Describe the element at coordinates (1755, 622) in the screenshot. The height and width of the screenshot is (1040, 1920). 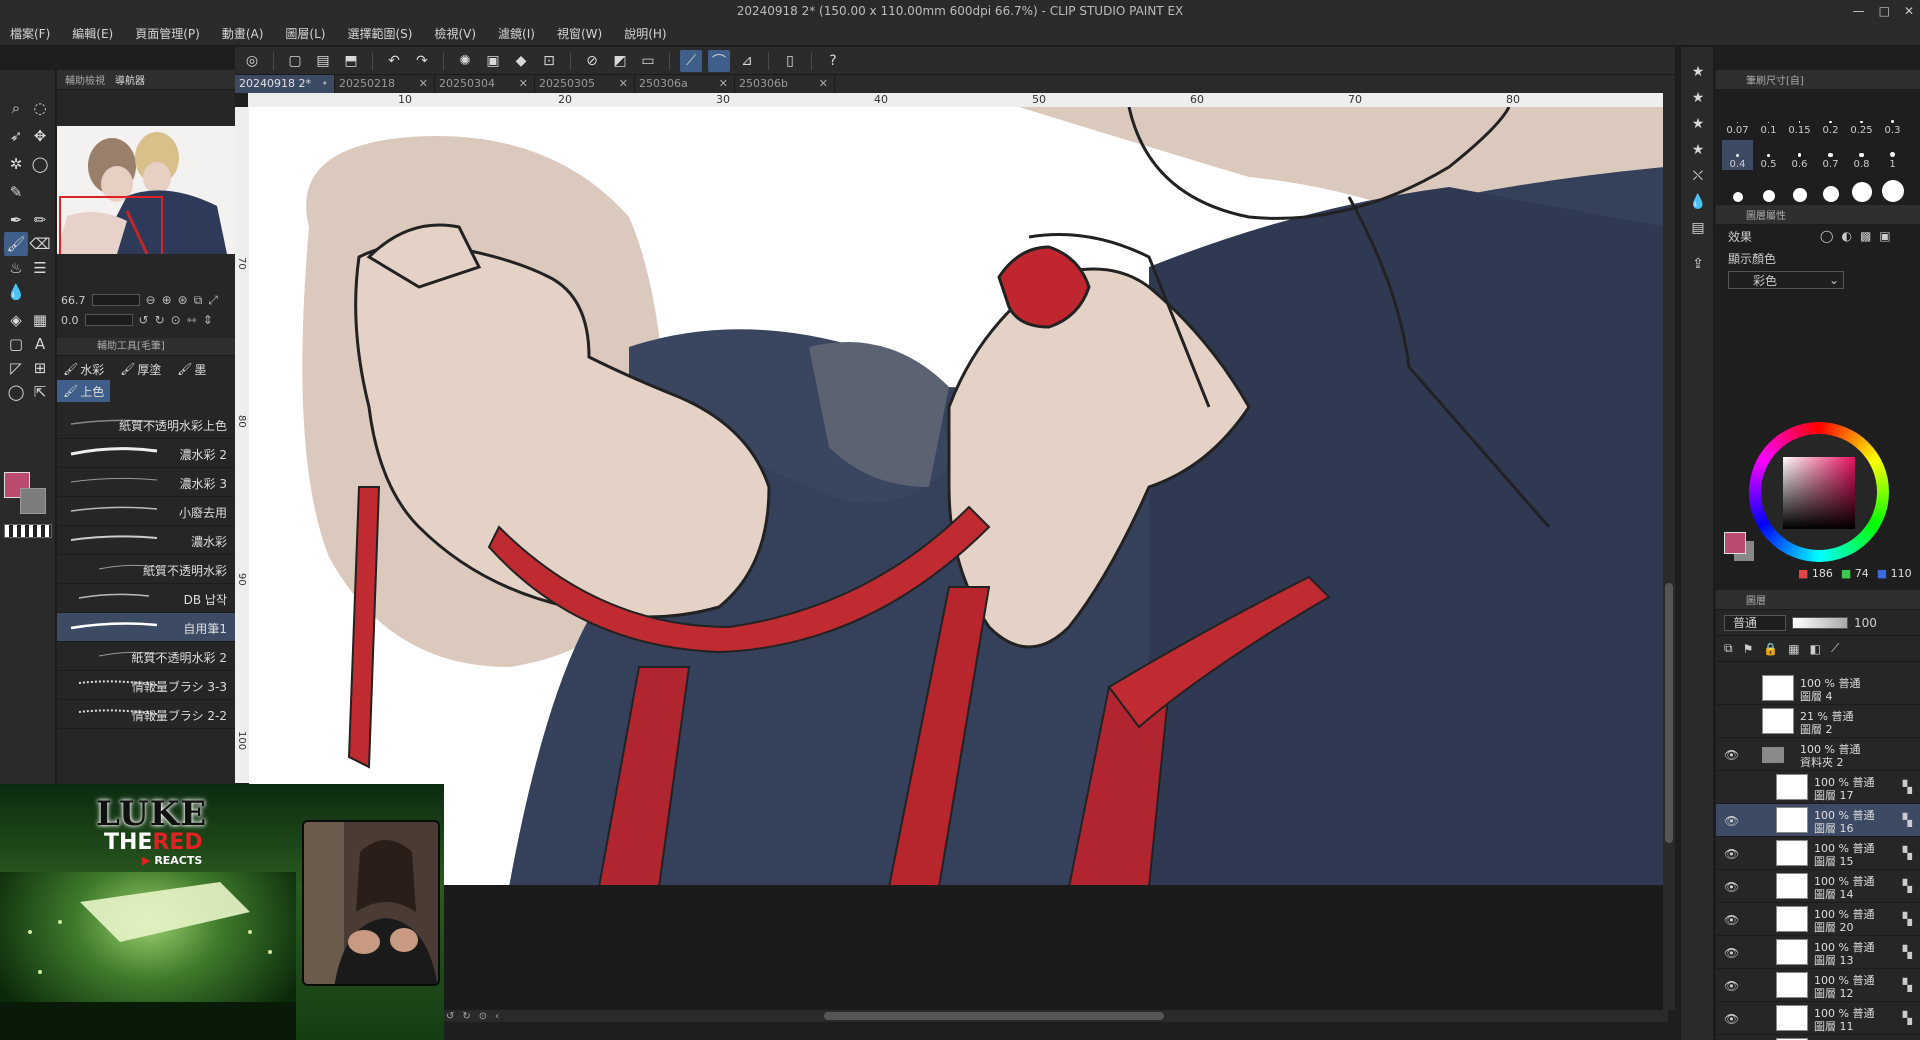
I see `blend-mode-select: 普通` at that location.